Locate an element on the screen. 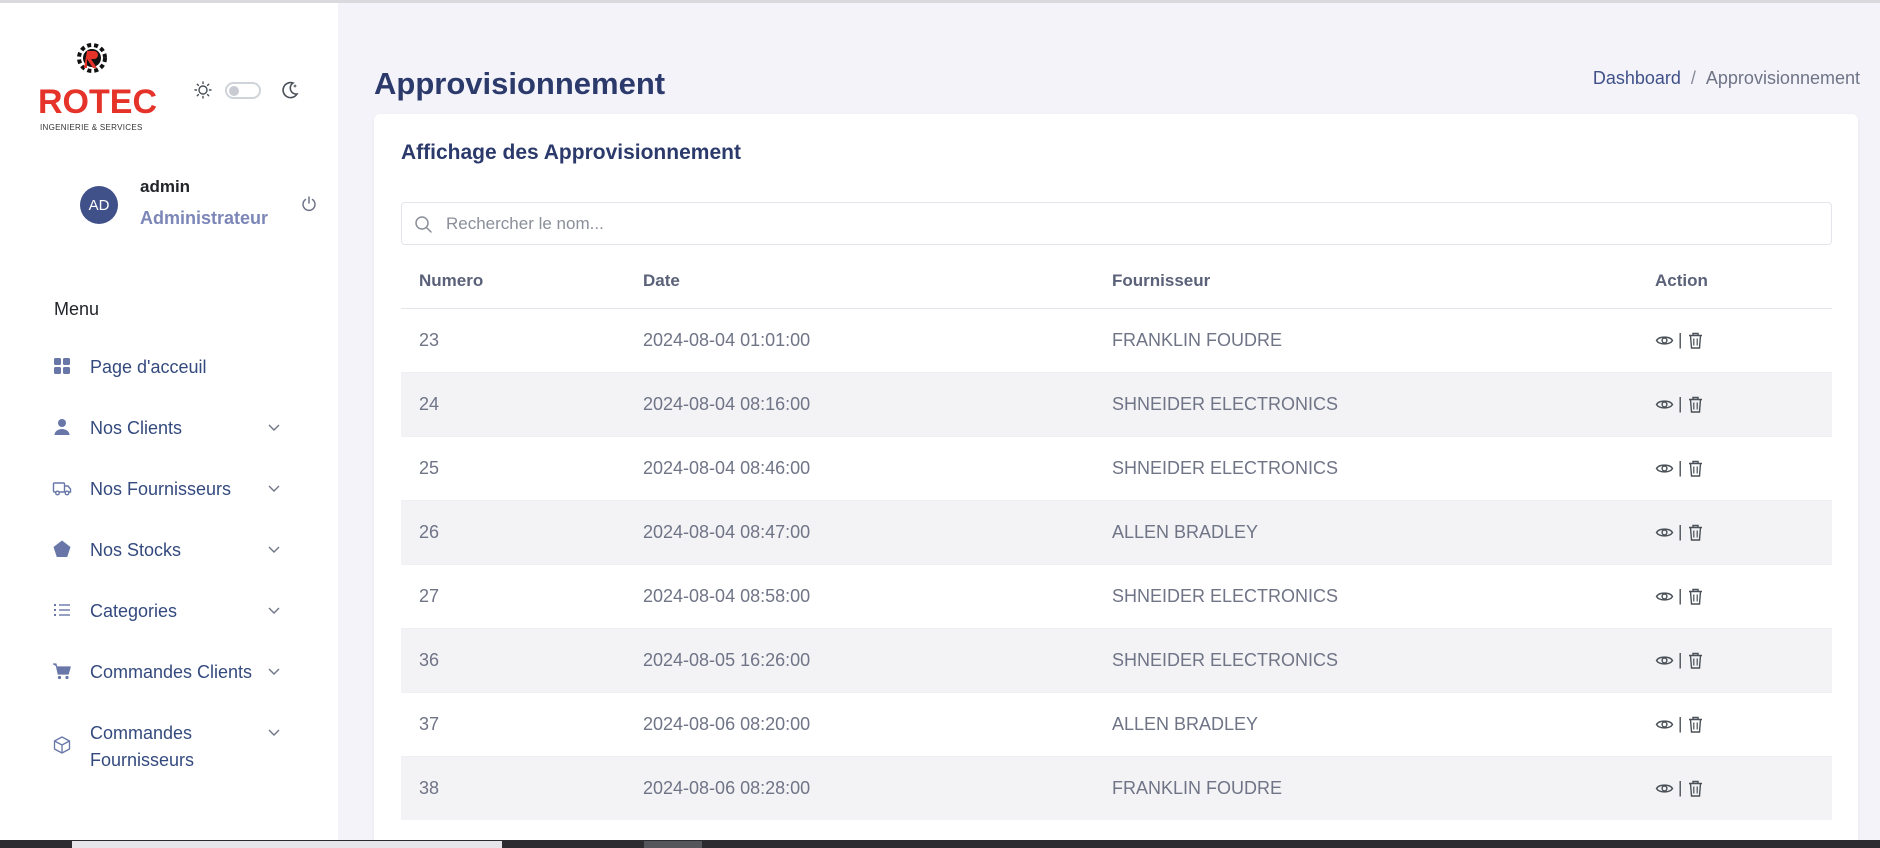  taskbar-segment is located at coordinates (287, 844).